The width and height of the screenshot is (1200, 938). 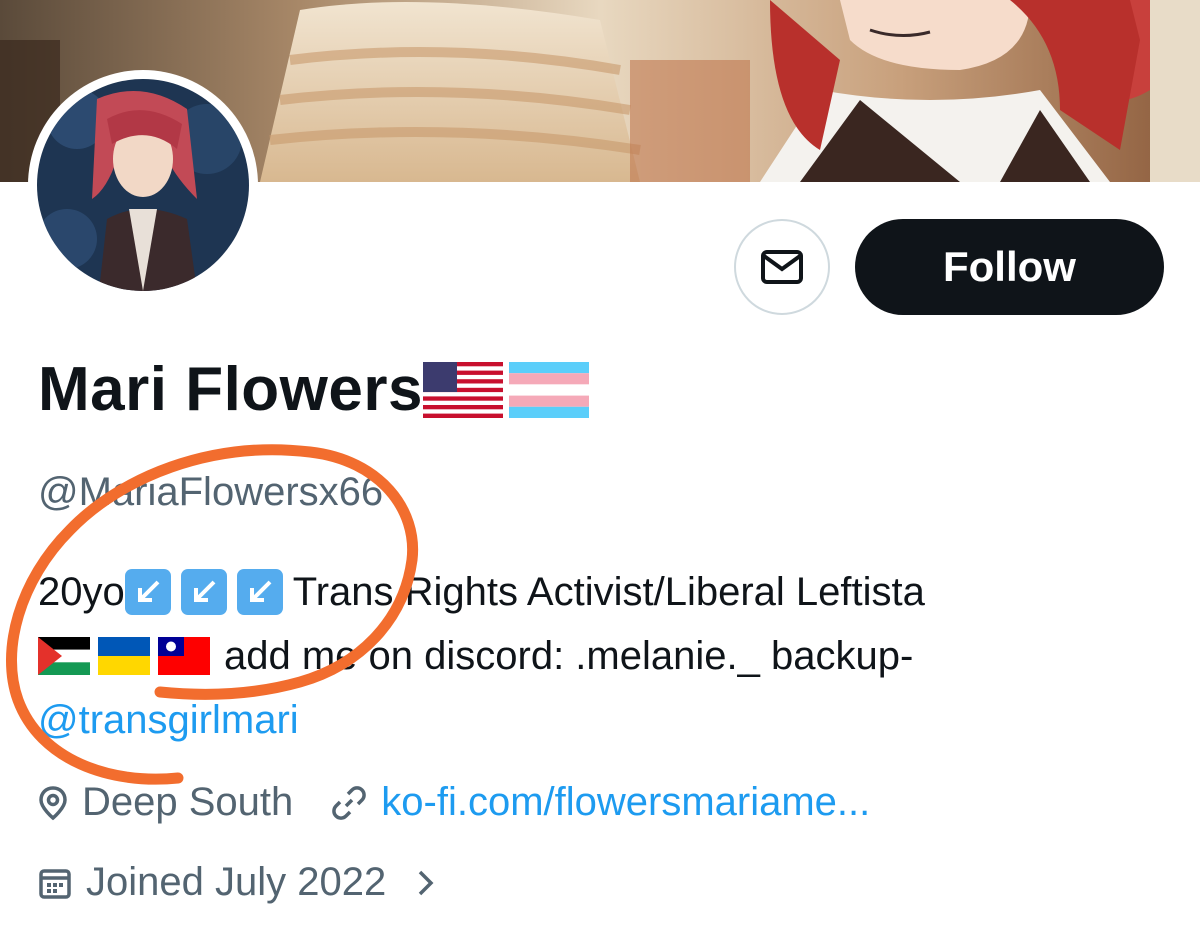 I want to click on trans-flag-icon, so click(x=549, y=389).